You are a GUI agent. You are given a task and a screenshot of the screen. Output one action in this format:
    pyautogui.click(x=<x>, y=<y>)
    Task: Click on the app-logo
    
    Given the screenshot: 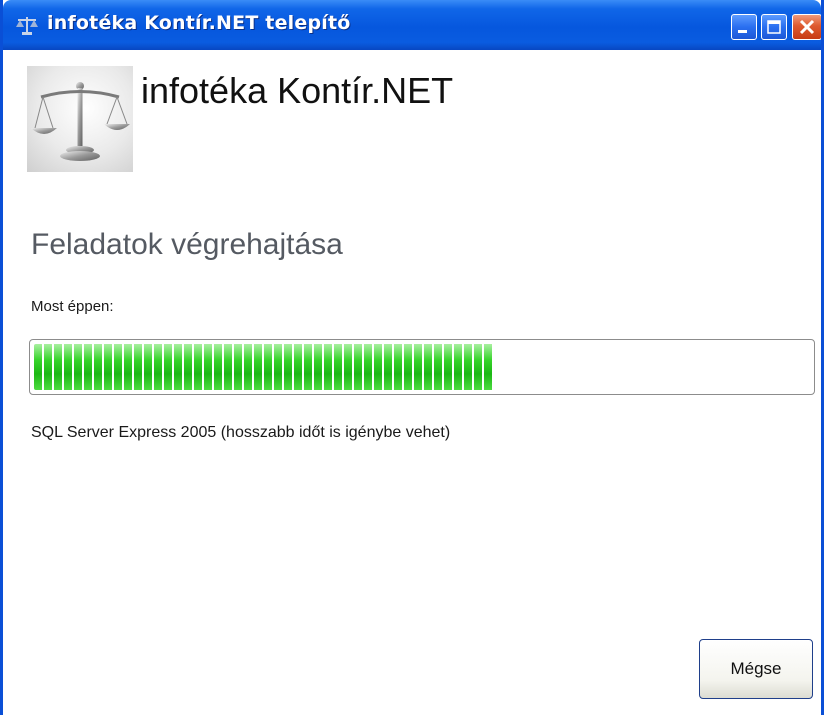 What is the action you would take?
    pyautogui.click(x=80, y=119)
    